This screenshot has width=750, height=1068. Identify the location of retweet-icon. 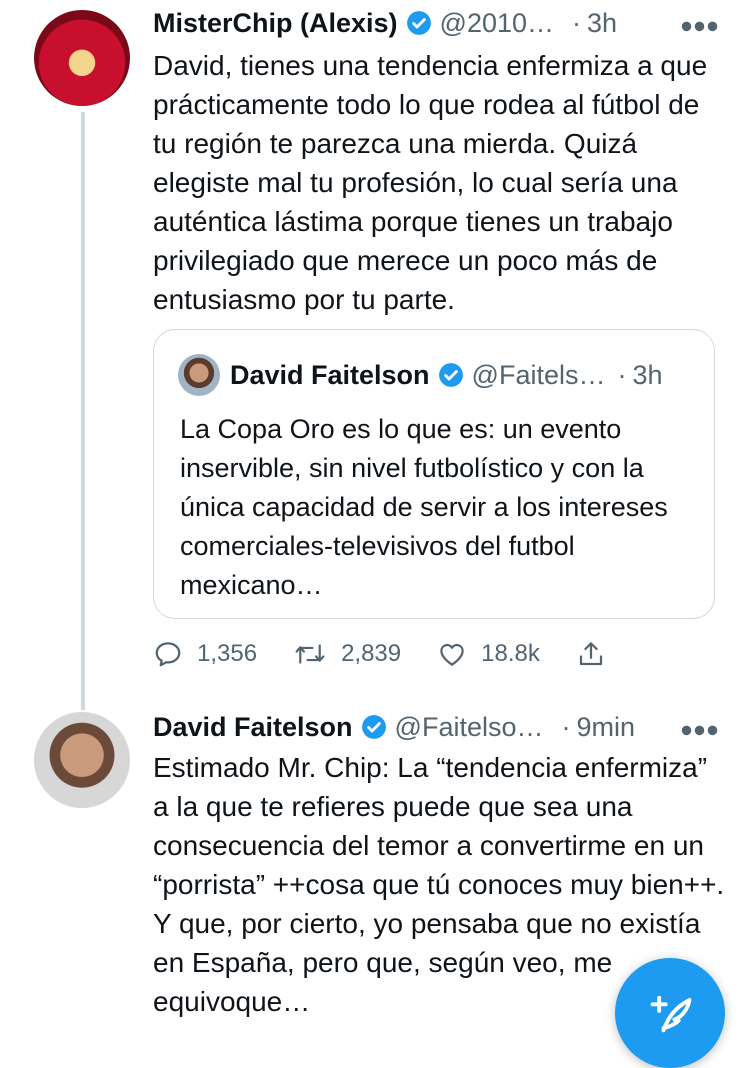
(310, 654).